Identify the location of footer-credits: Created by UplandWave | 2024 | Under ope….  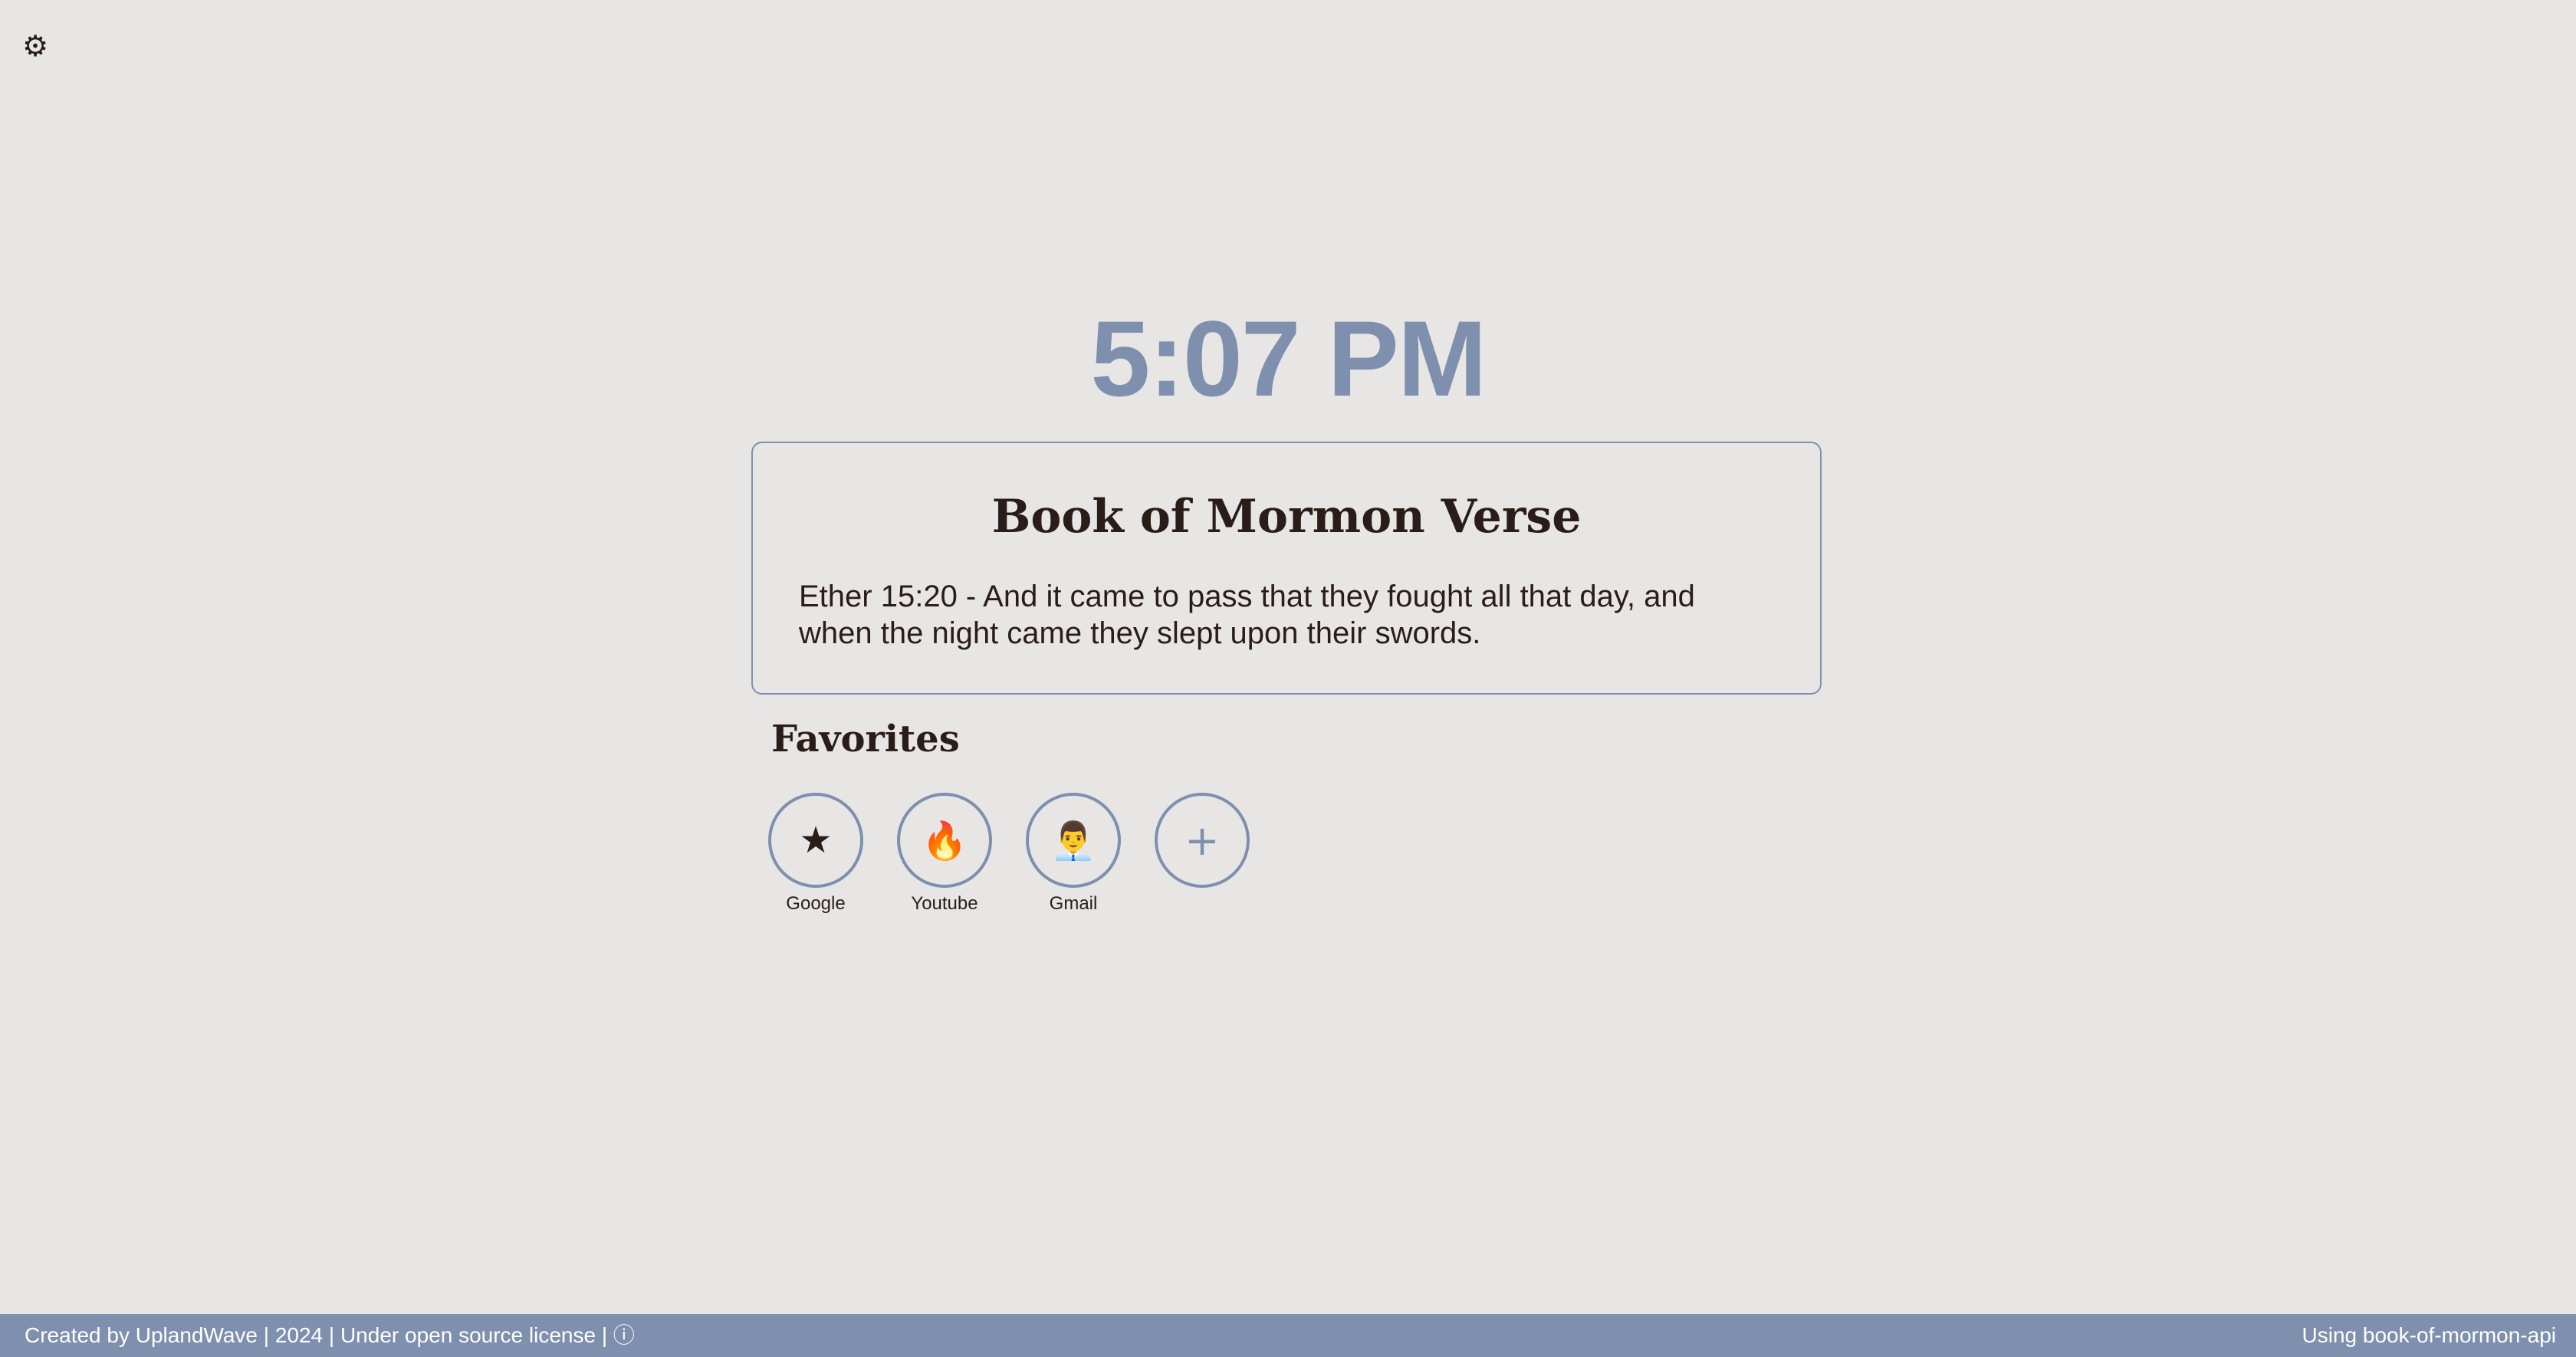
(330, 1336).